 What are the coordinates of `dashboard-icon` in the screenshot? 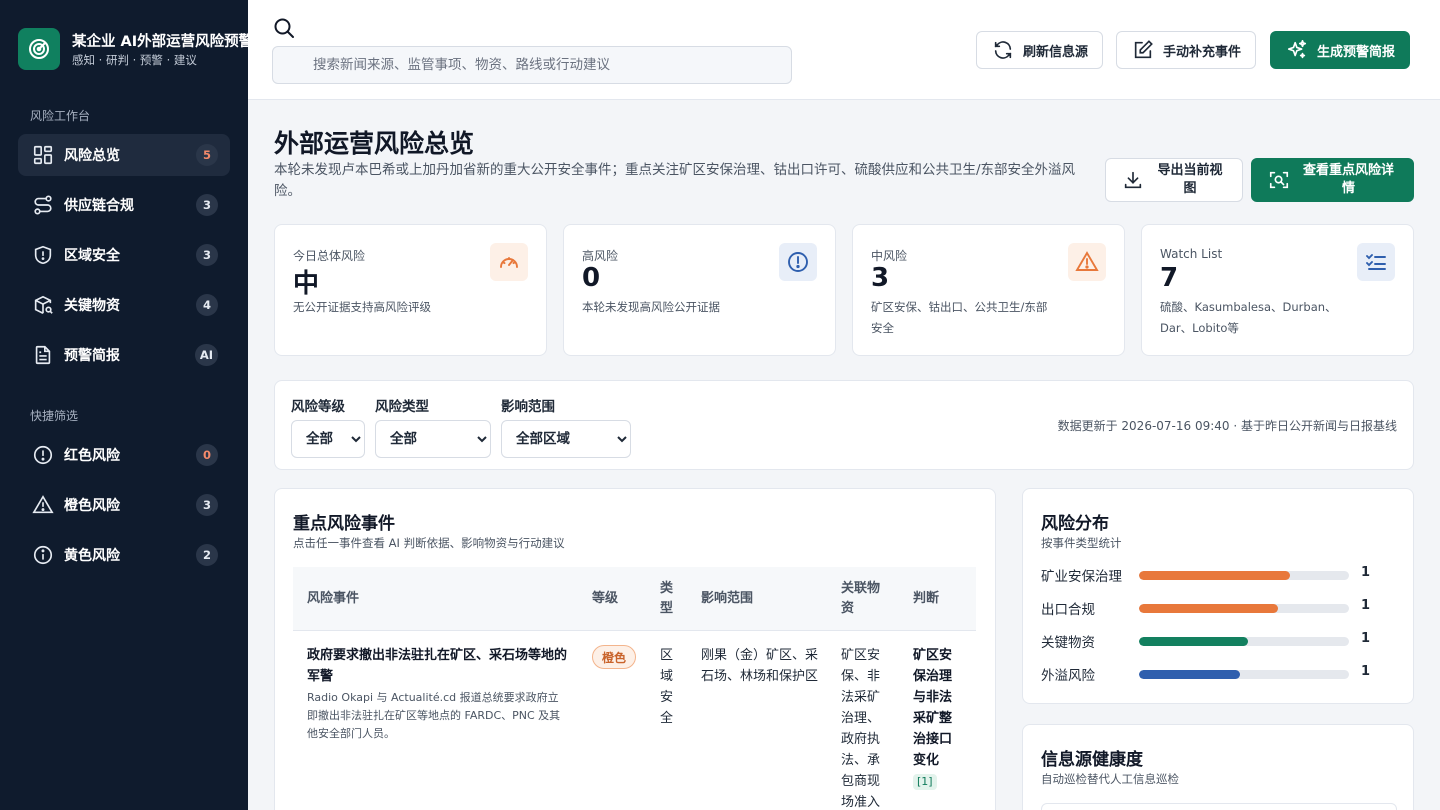 It's located at (43, 155).